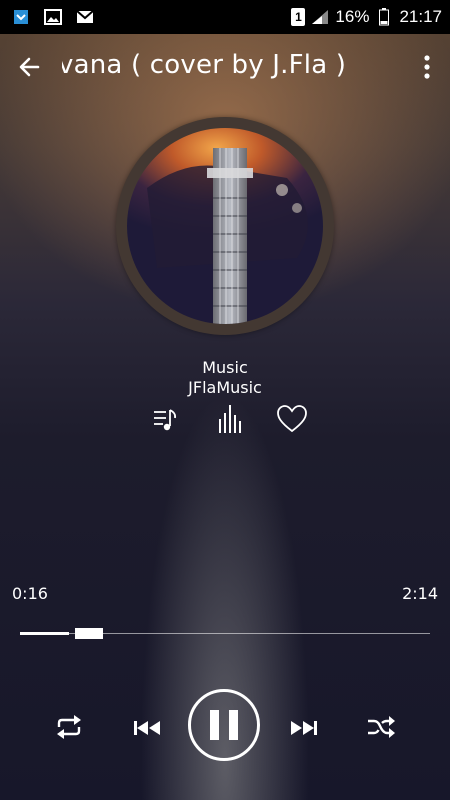 The width and height of the screenshot is (450, 800). I want to click on artist-name: JFlaMusic, so click(225, 387).